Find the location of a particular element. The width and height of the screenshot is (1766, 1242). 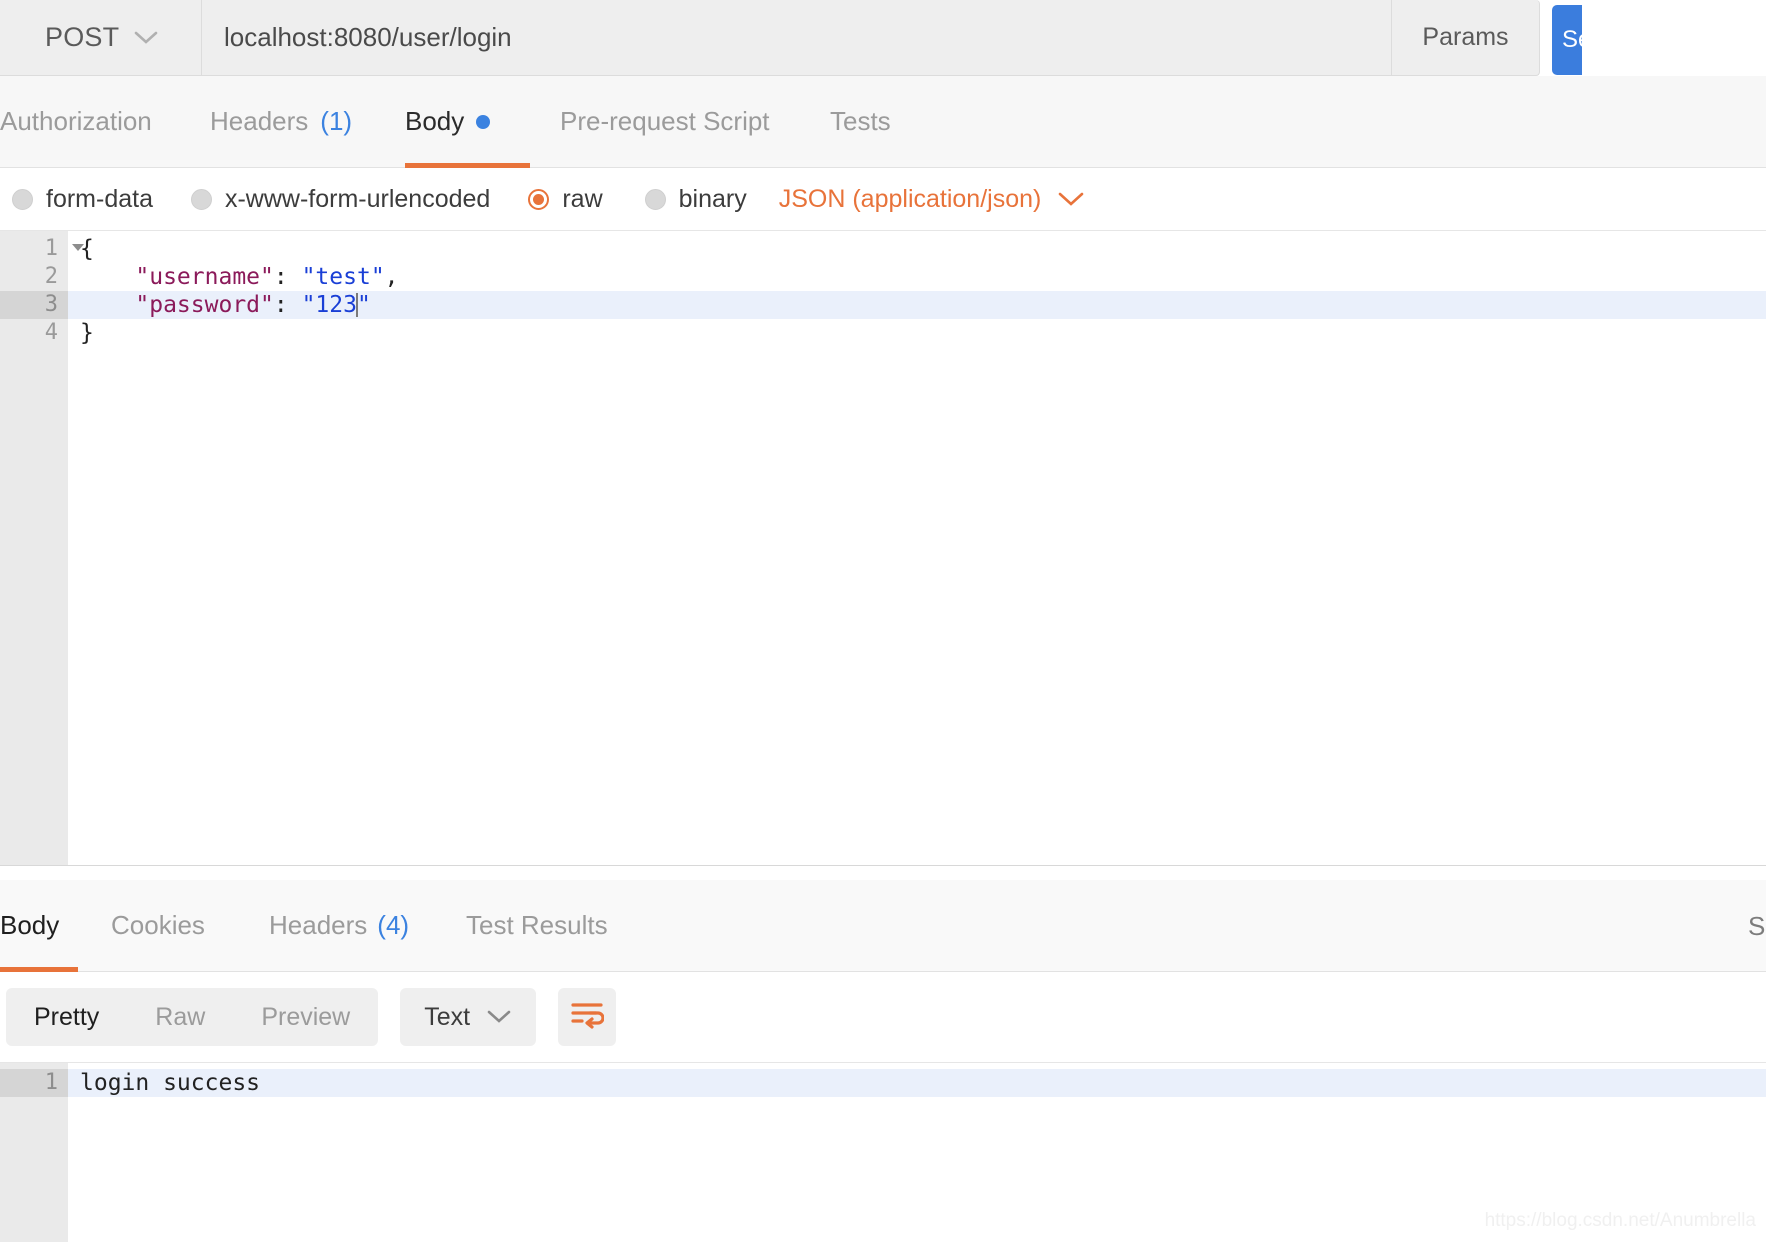

editor-gutter: 1 2 3 4 is located at coordinates (42, 548).